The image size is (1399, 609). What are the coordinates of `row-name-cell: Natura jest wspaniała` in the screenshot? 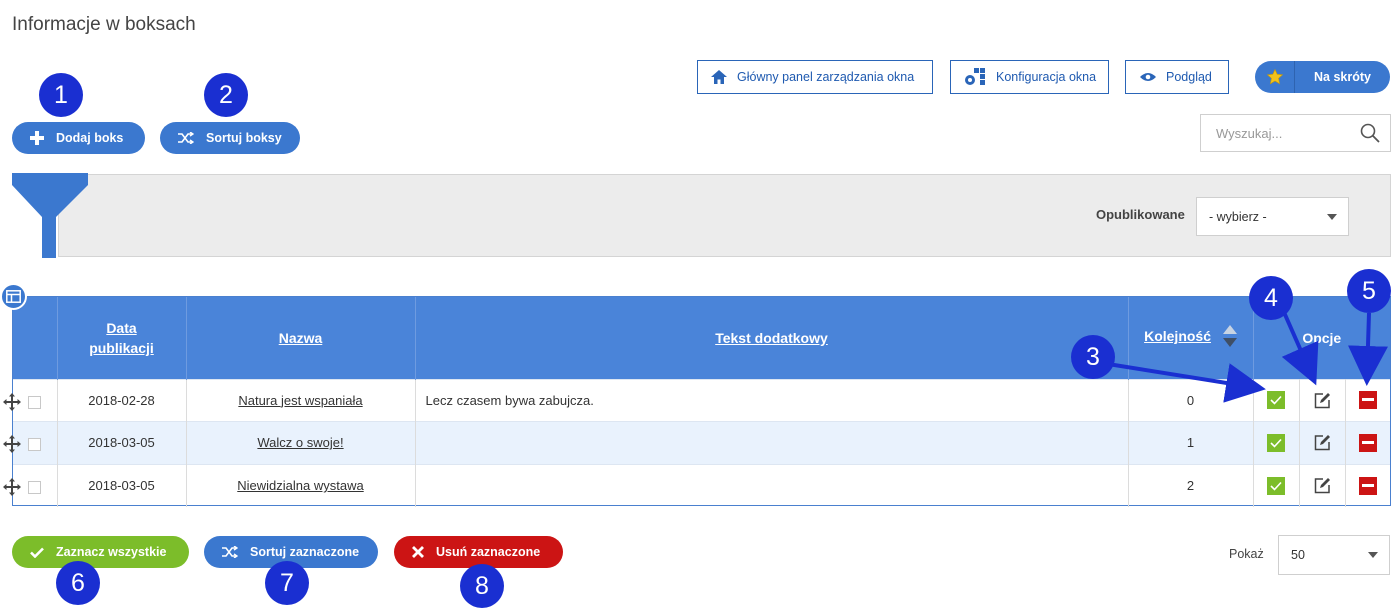 It's located at (301, 400).